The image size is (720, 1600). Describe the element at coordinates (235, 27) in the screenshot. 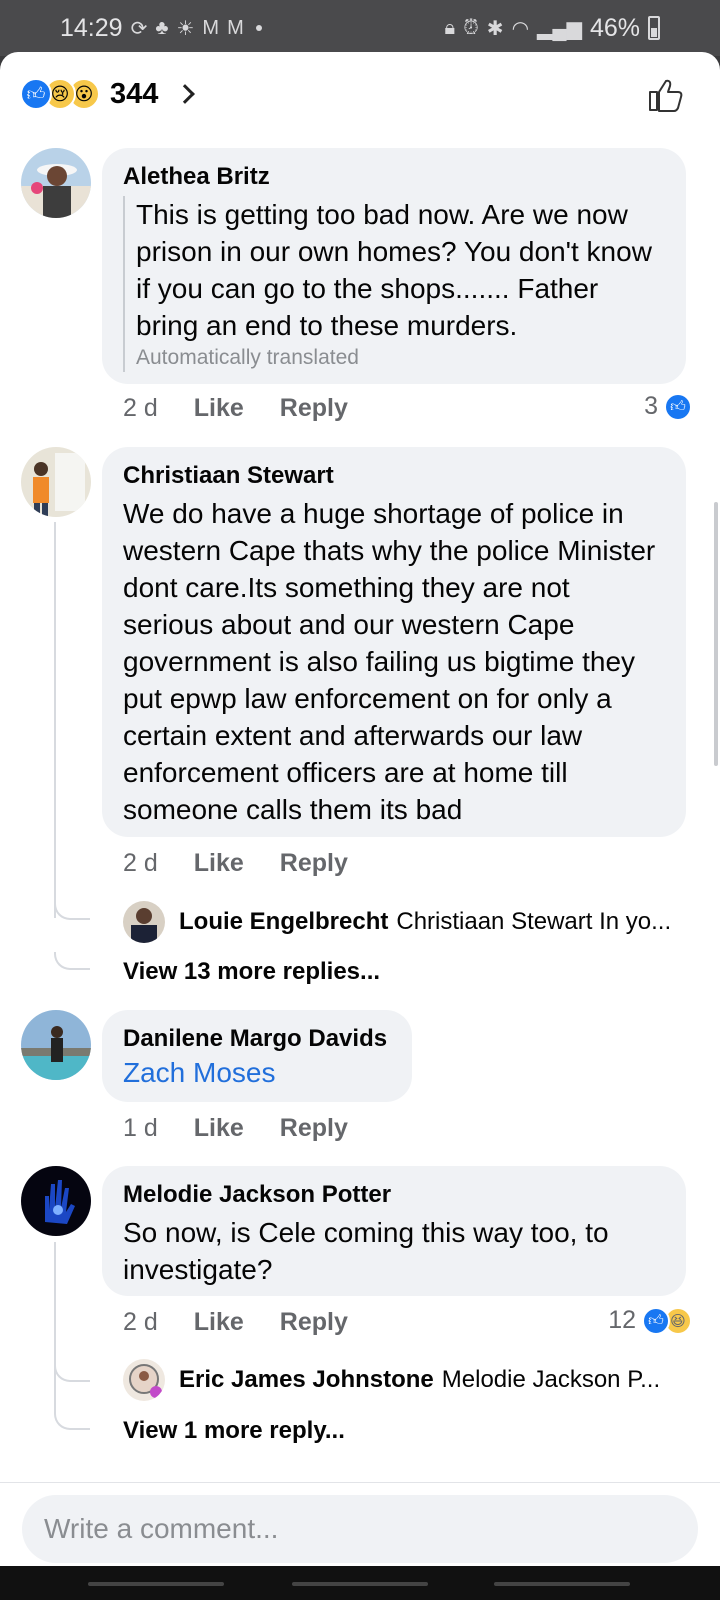

I see `gmail-icon-2: M` at that location.